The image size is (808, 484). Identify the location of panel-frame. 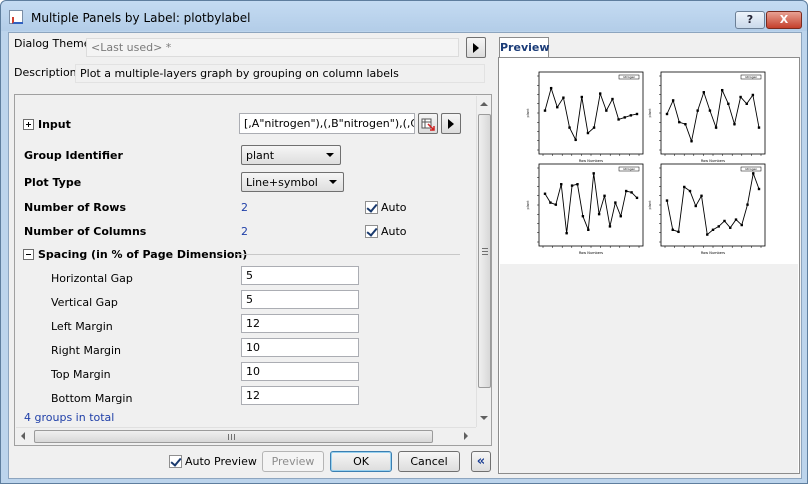
(713, 205).